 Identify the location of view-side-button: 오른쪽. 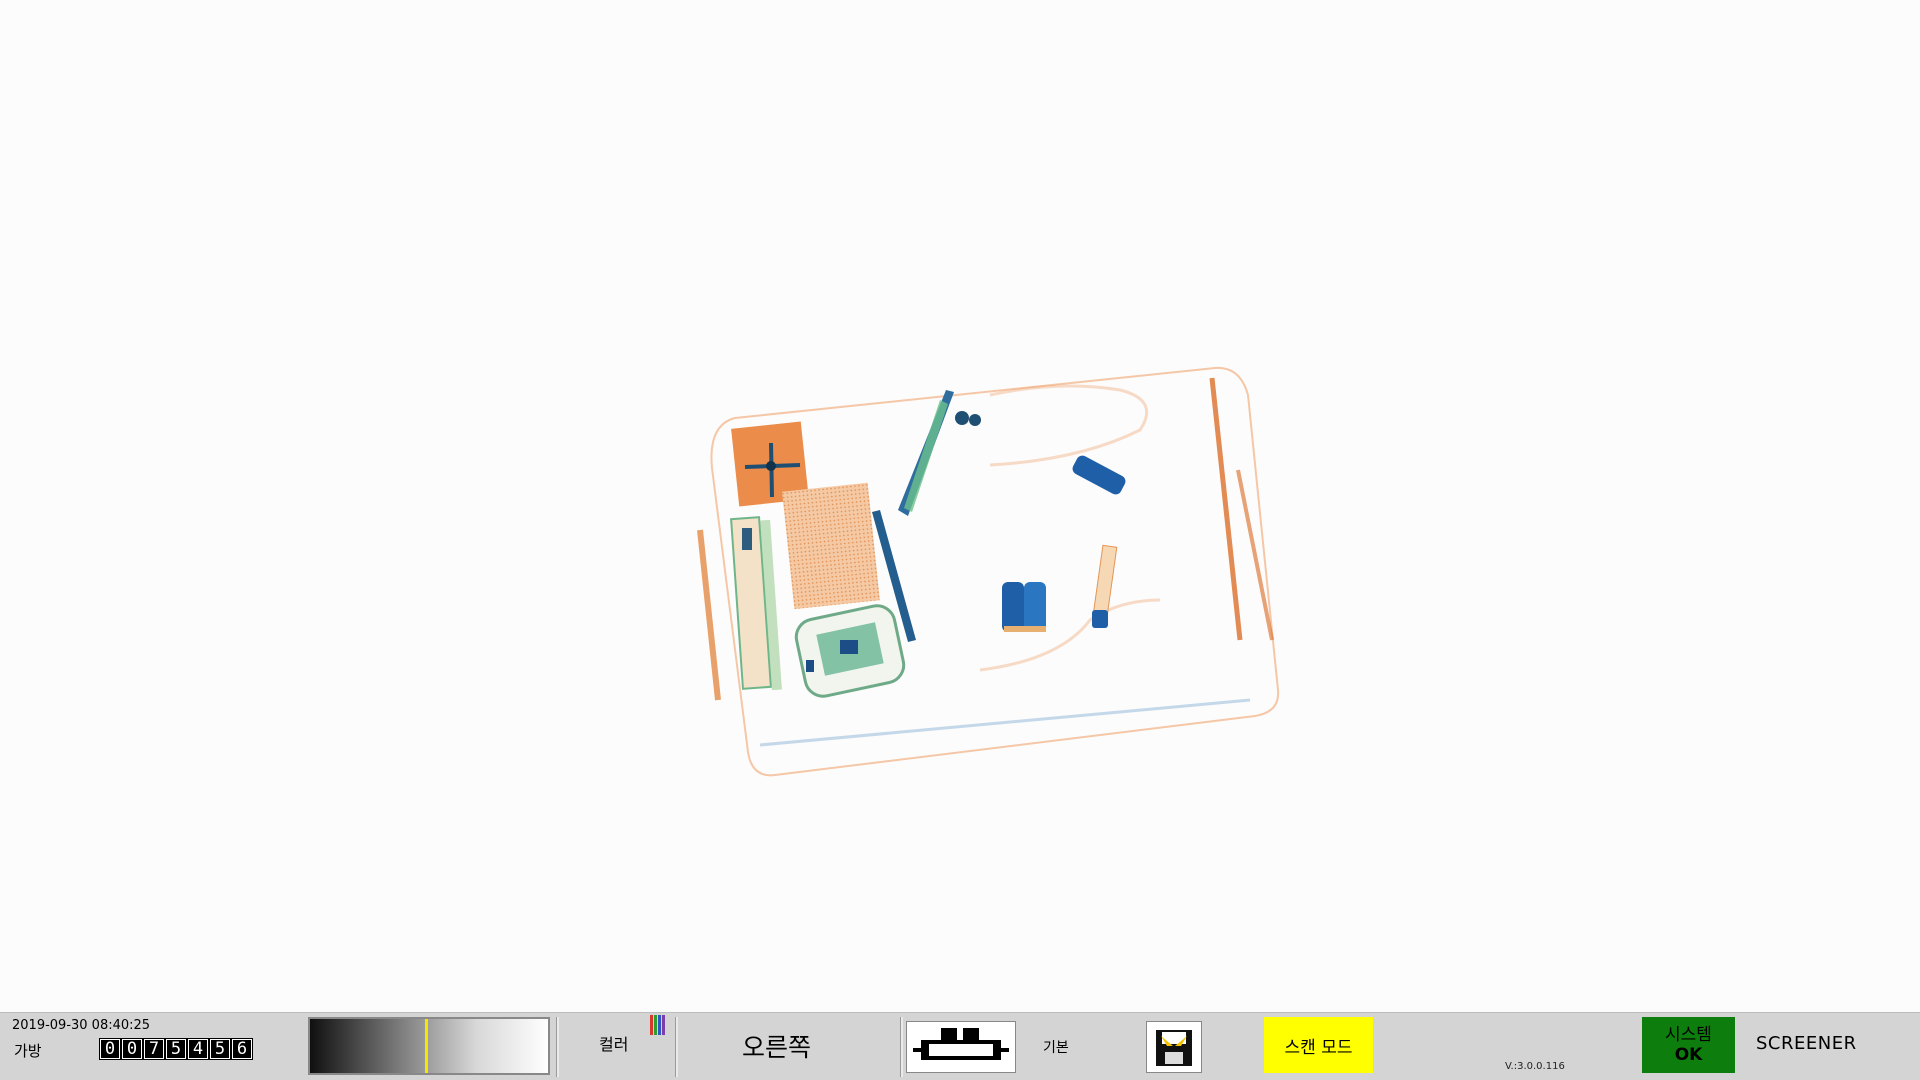
(776, 1046).